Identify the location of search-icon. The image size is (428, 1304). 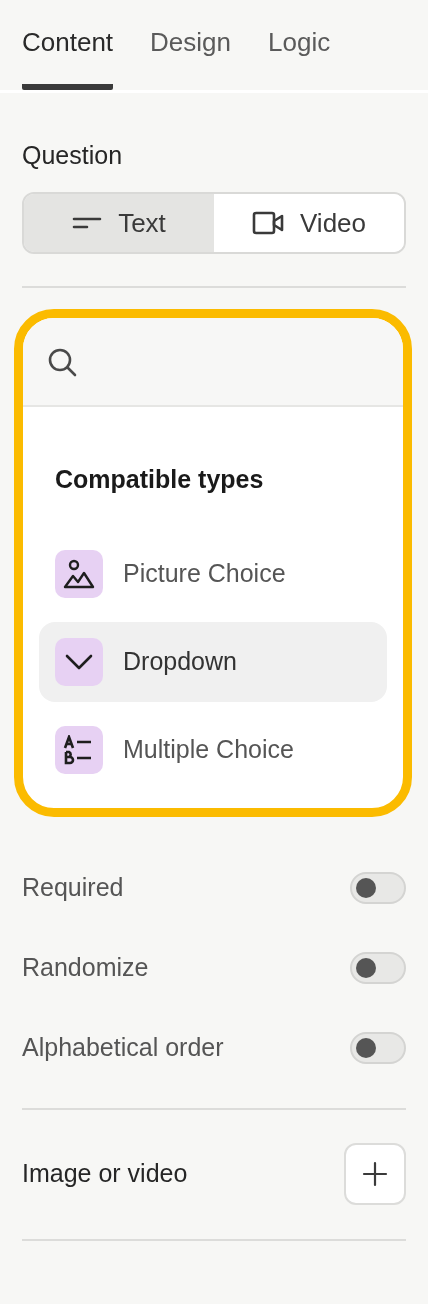
(62, 361).